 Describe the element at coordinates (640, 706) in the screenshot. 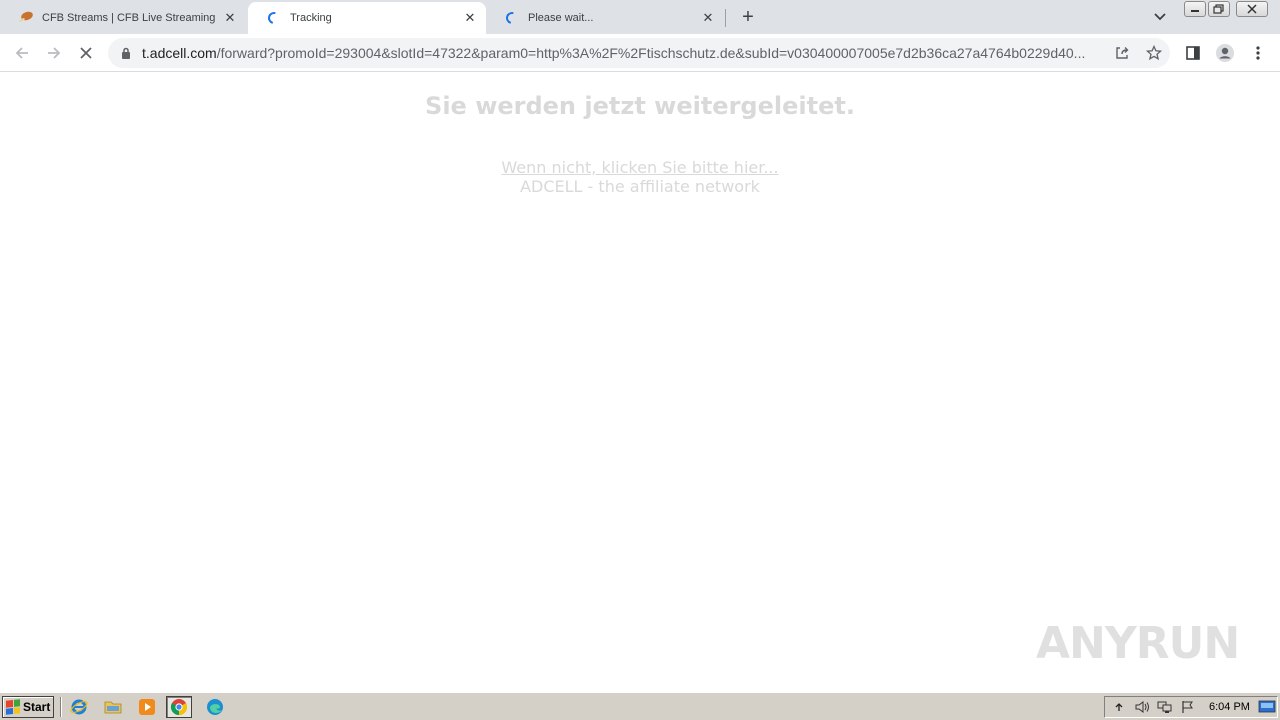

I see `taskbar: Start 6:04 PM` at that location.